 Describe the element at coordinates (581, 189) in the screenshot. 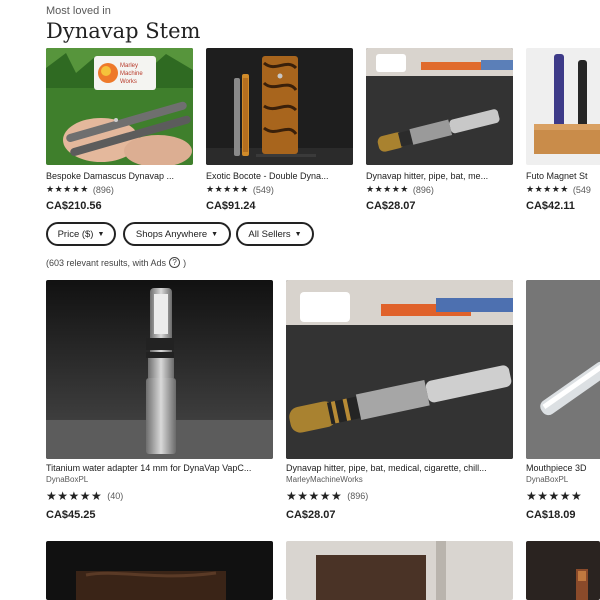

I see `review-count: (549` at that location.